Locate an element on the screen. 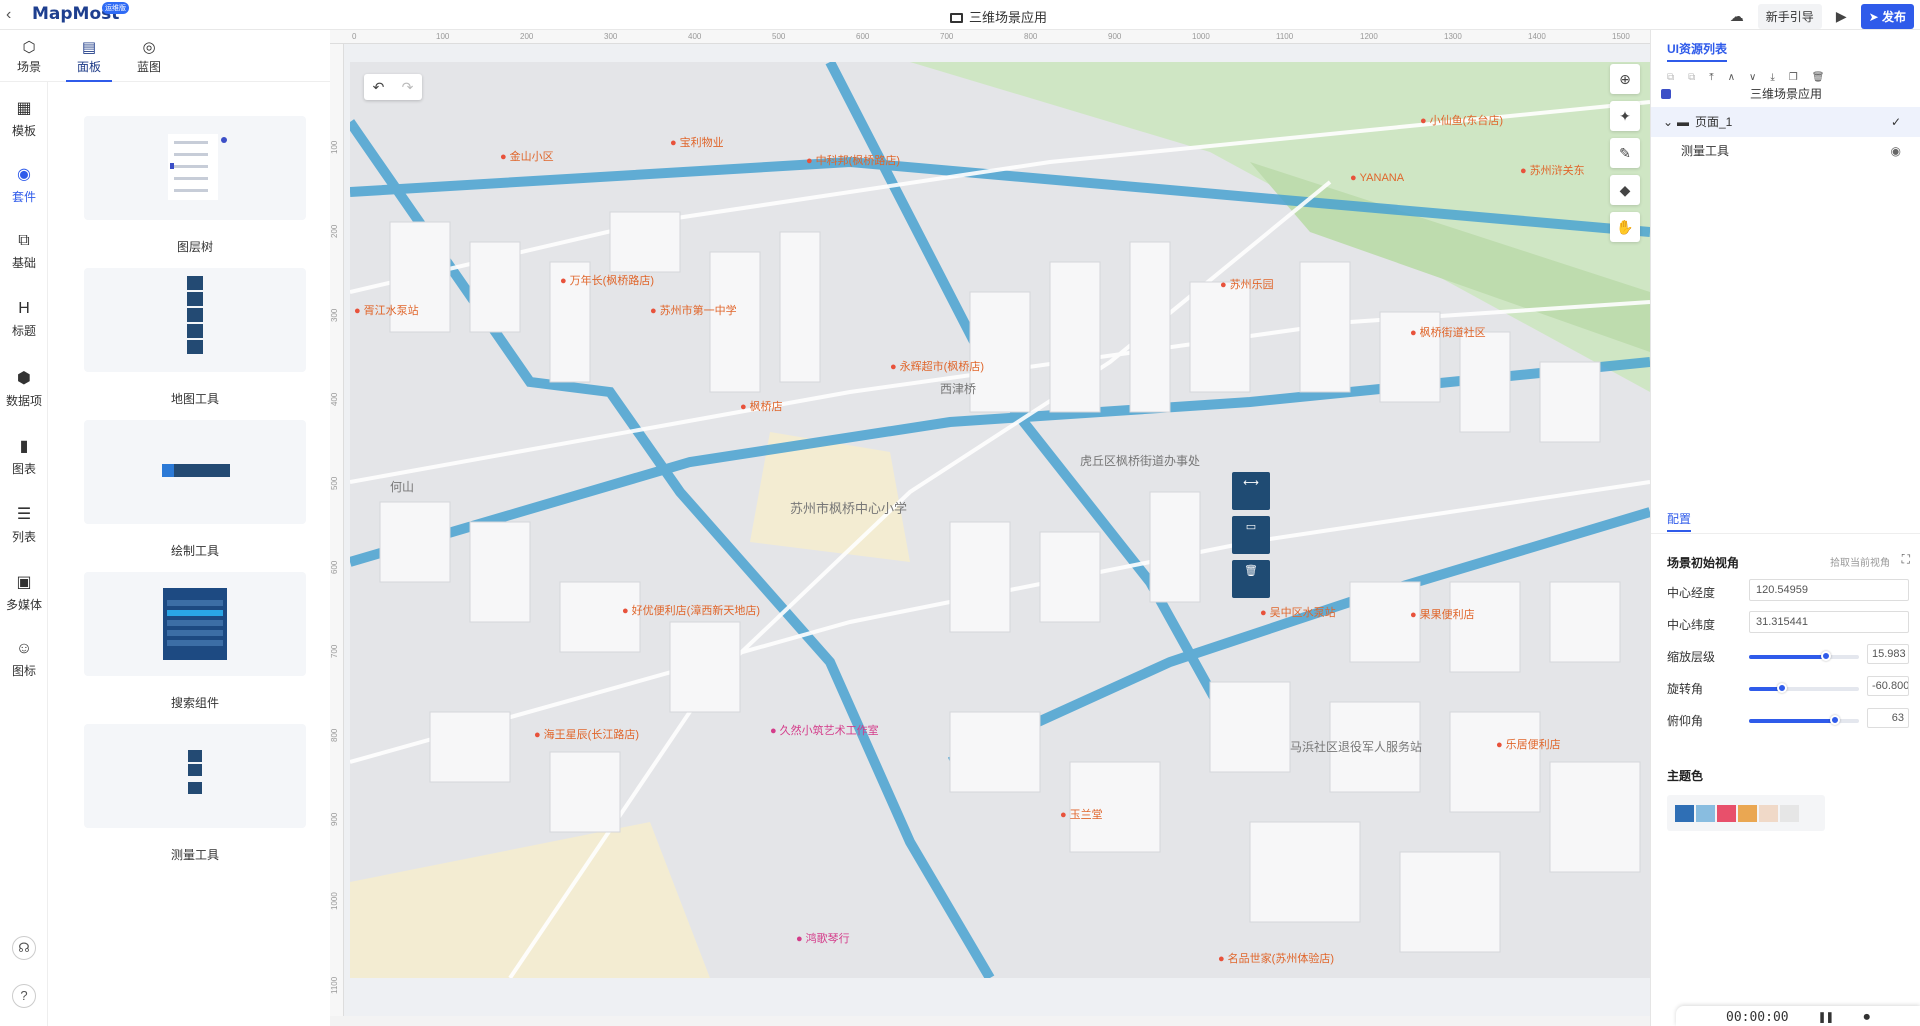 This screenshot has height=1026, width=1920. theme-color-picker is located at coordinates (1746, 813).